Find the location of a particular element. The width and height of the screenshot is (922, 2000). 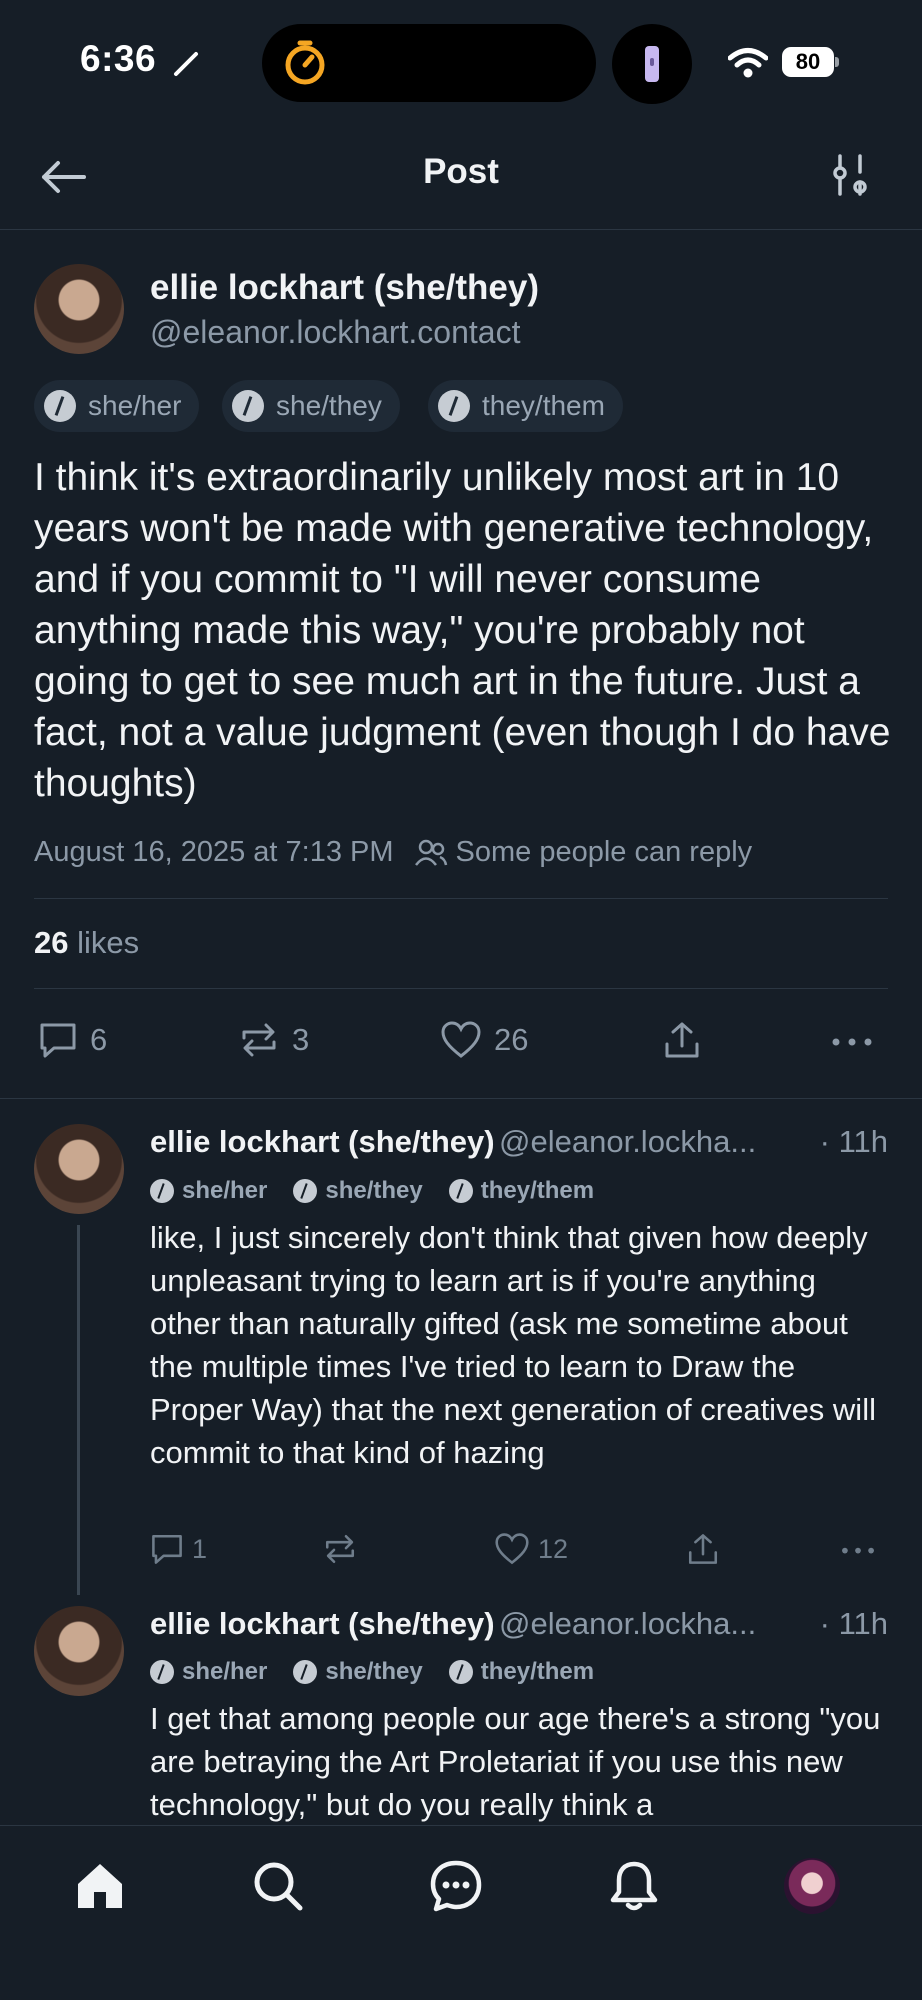

reply-count: 1 is located at coordinates (200, 1548).